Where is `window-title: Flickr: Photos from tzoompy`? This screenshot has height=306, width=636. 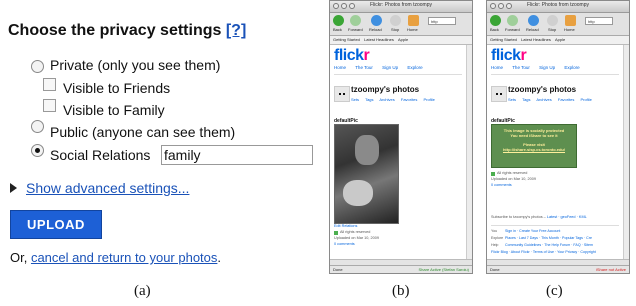 window-title: Flickr: Photos from tzoompy is located at coordinates (558, 5).